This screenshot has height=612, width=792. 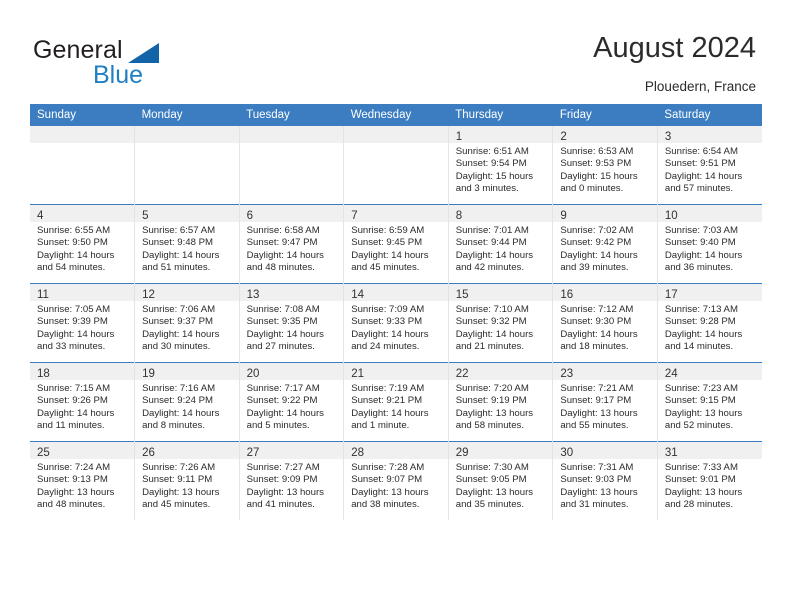 What do you see at coordinates (396, 371) in the screenshot?
I see `day-number-band: 21` at bounding box center [396, 371].